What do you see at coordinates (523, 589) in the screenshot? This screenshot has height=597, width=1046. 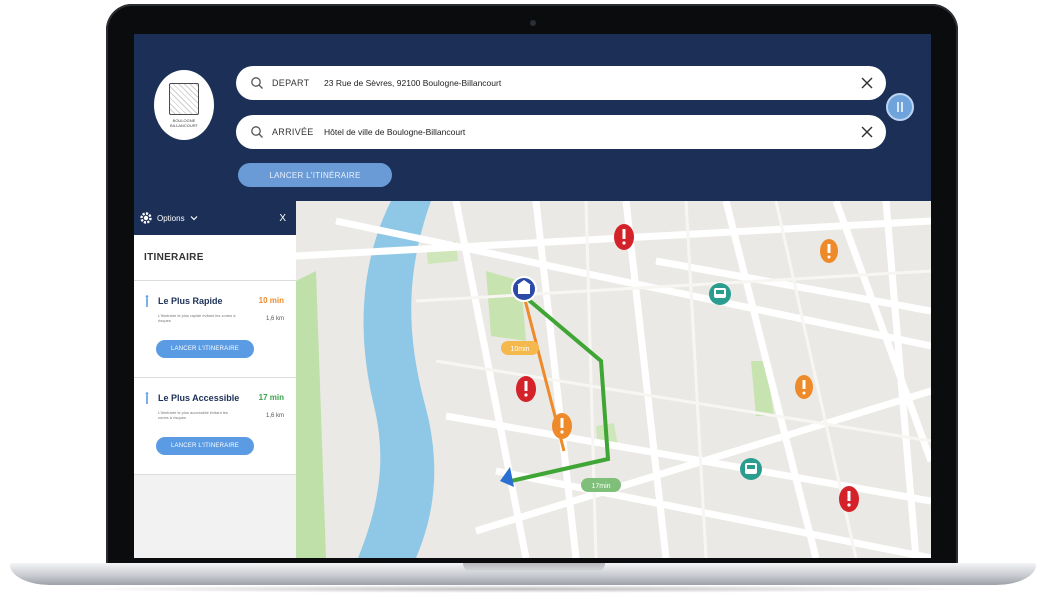 I see `laptop-shadow` at bounding box center [523, 589].